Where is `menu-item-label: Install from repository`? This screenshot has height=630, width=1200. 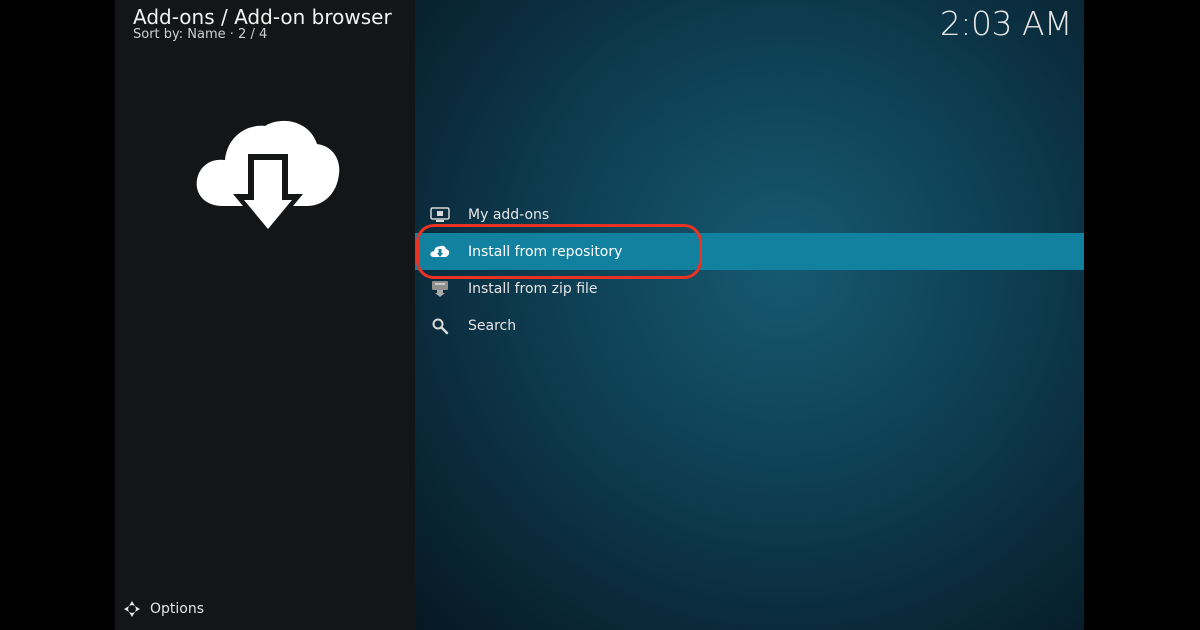
menu-item-label: Install from repository is located at coordinates (545, 251).